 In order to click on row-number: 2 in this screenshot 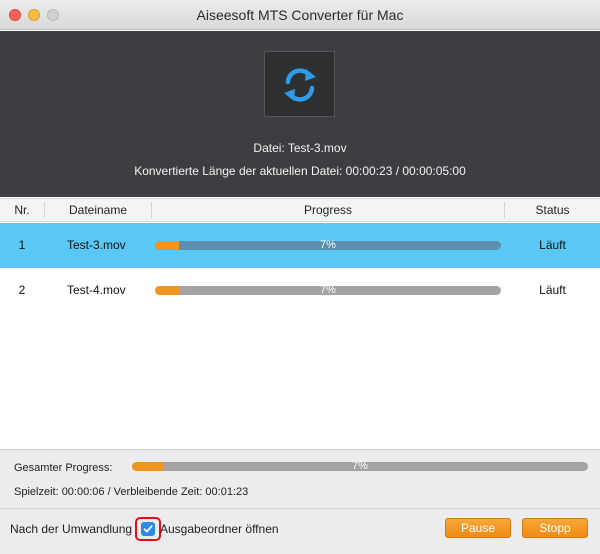, I will do `click(22, 290)`.